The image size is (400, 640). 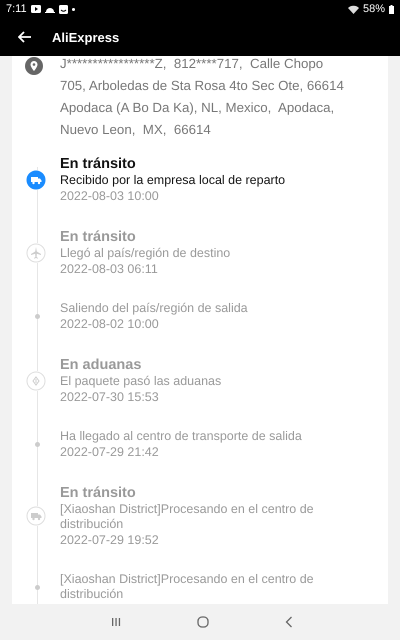 I want to click on wifi-icon, so click(x=353, y=9).